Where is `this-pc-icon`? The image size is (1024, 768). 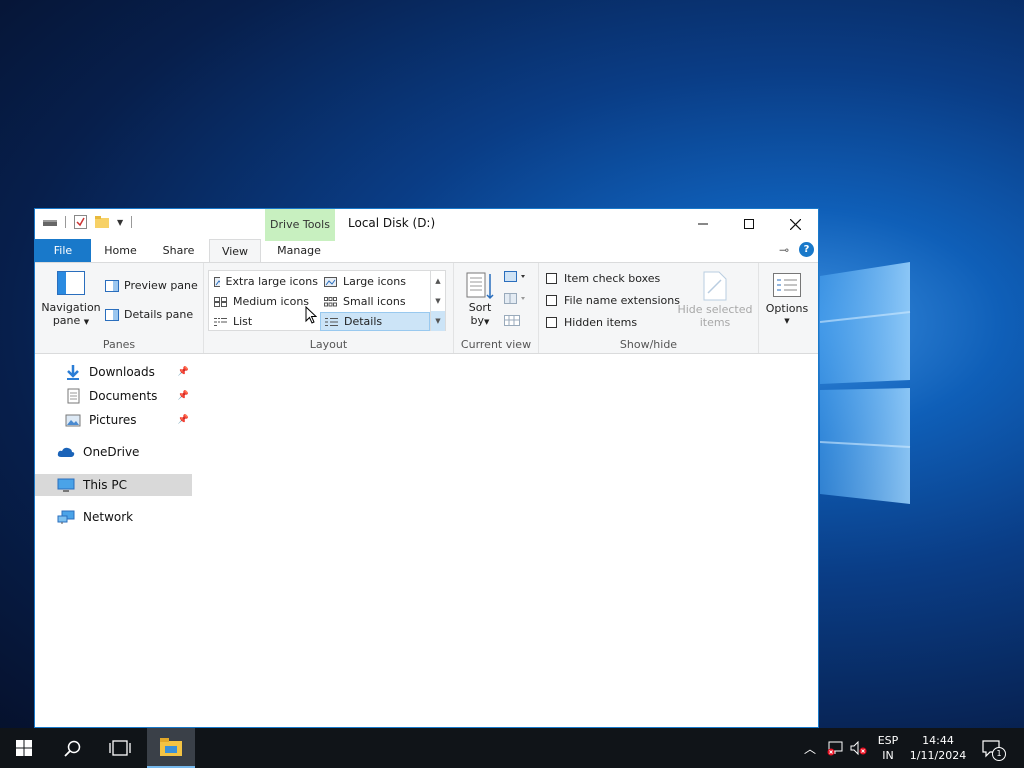
this-pc-icon is located at coordinates (66, 485).